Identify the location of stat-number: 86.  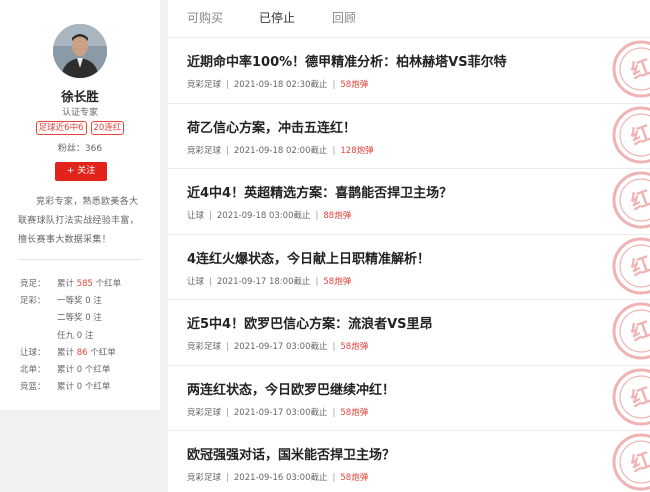
(82, 352).